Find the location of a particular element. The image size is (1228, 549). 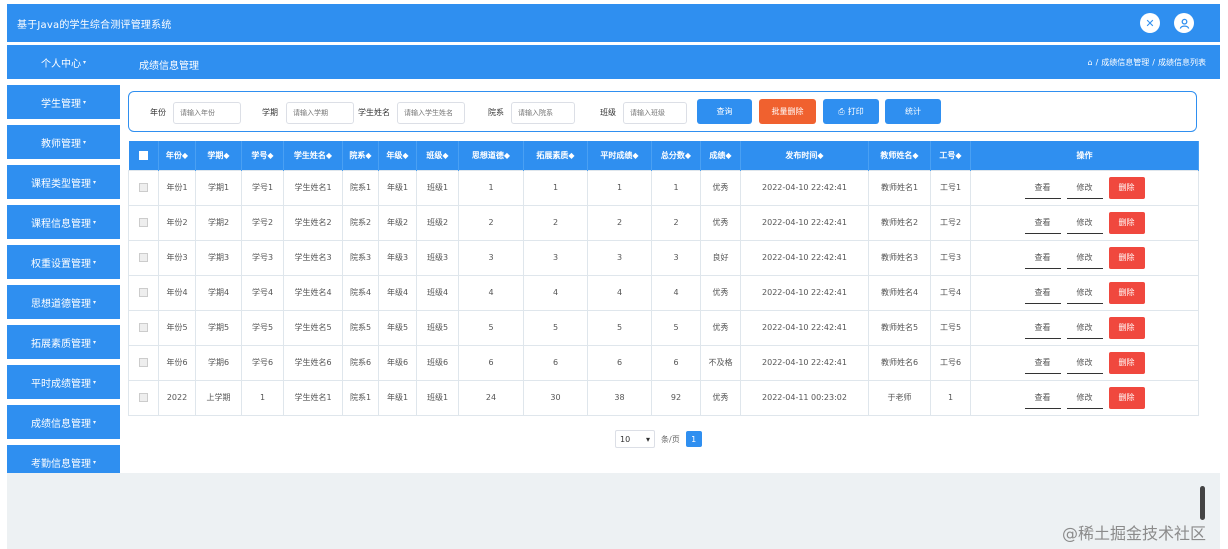

table-cell: 6 is located at coordinates (555, 362).